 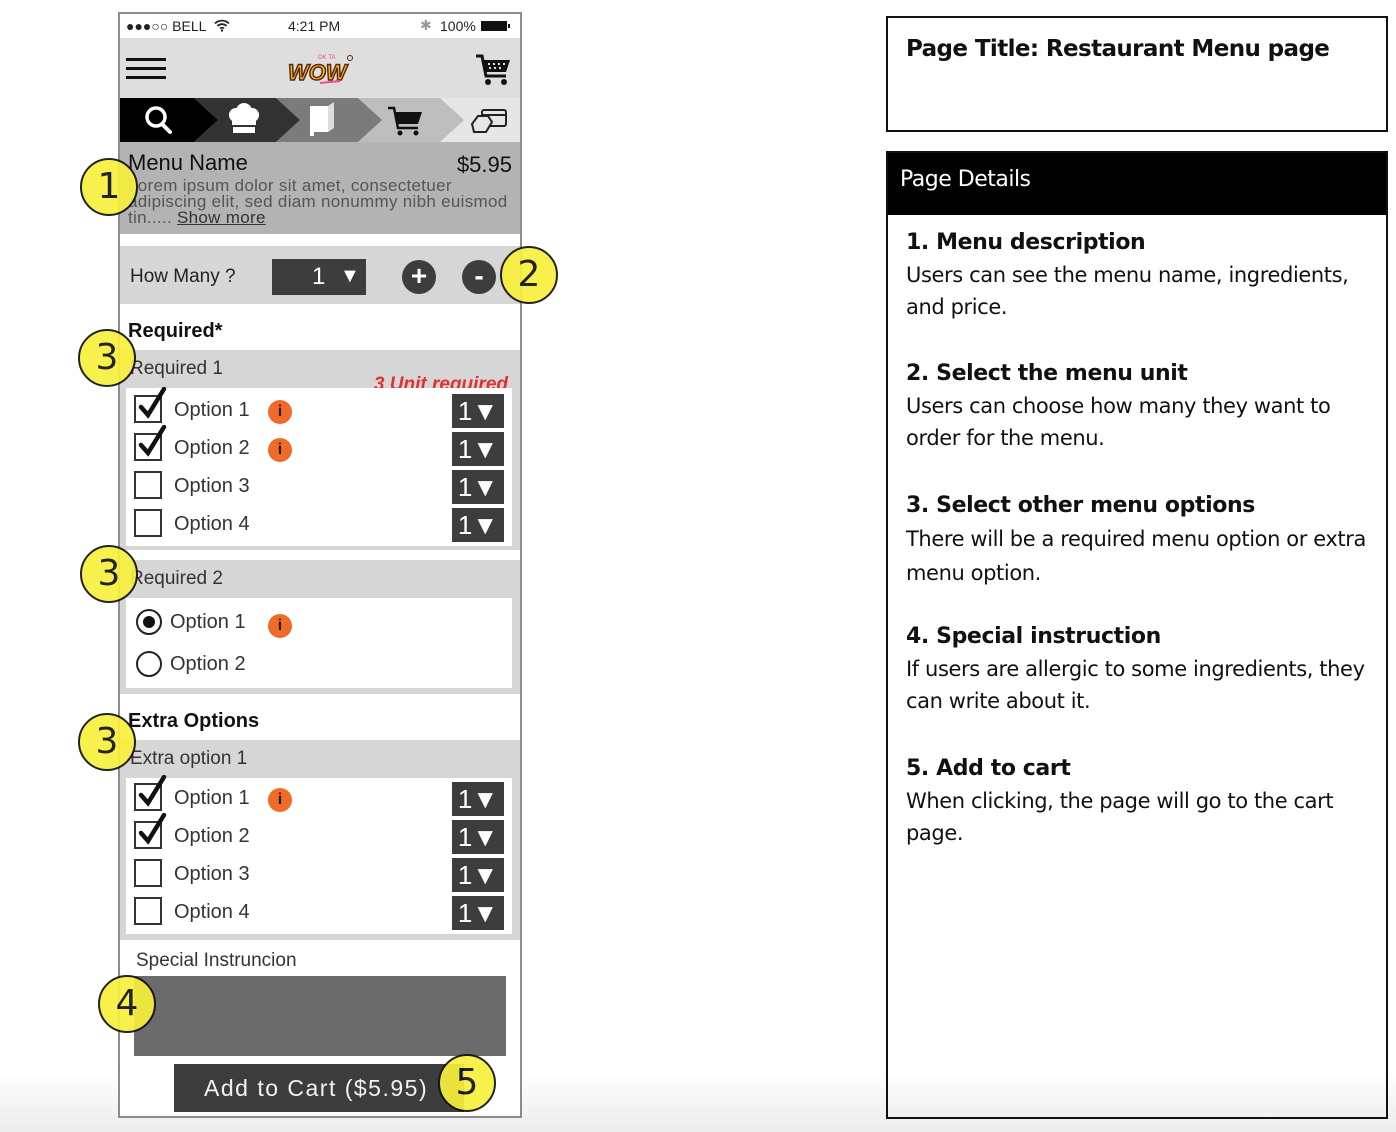 I want to click on callout-2: 2, so click(x=529, y=275).